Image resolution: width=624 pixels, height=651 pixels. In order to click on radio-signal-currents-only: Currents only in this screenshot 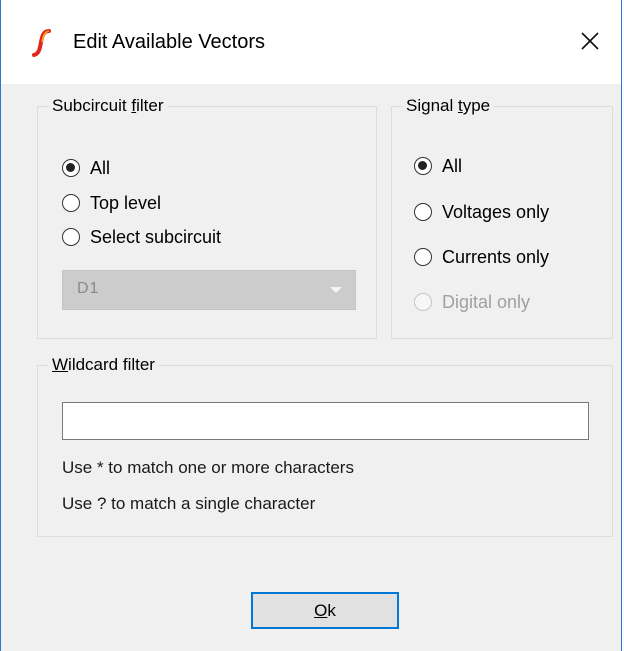, I will do `click(481, 257)`.